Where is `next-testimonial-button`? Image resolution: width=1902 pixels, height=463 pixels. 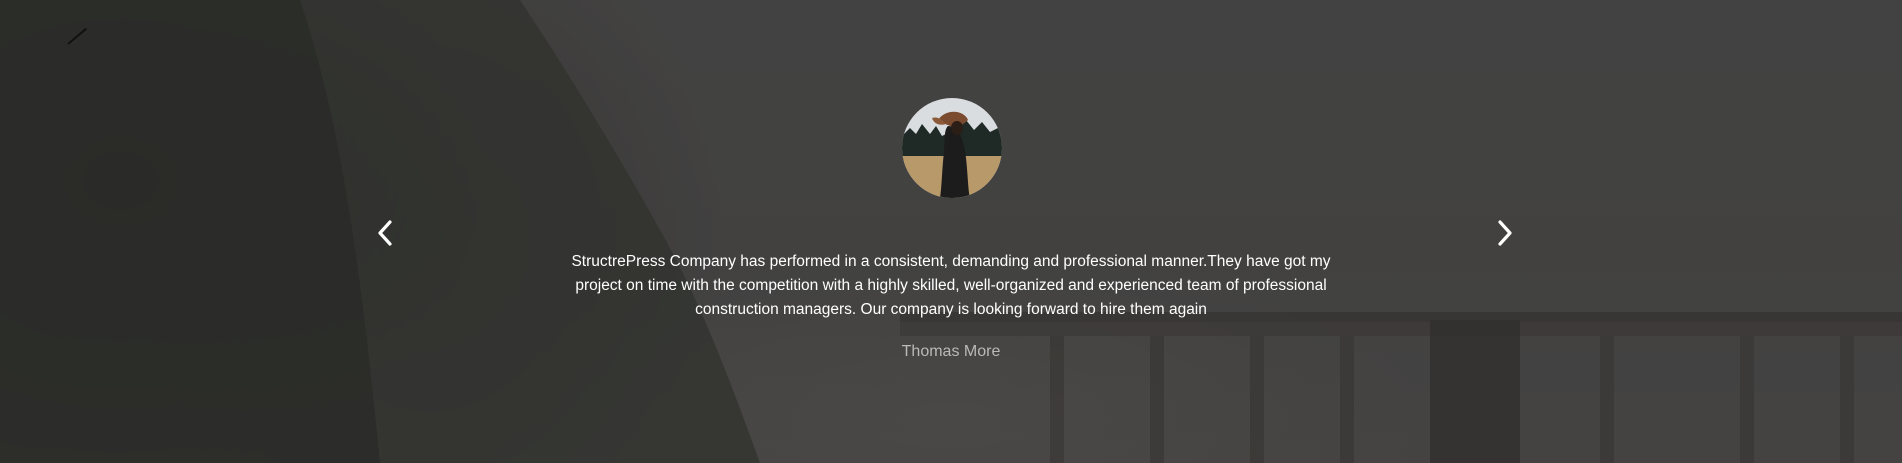 next-testimonial-button is located at coordinates (1504, 233).